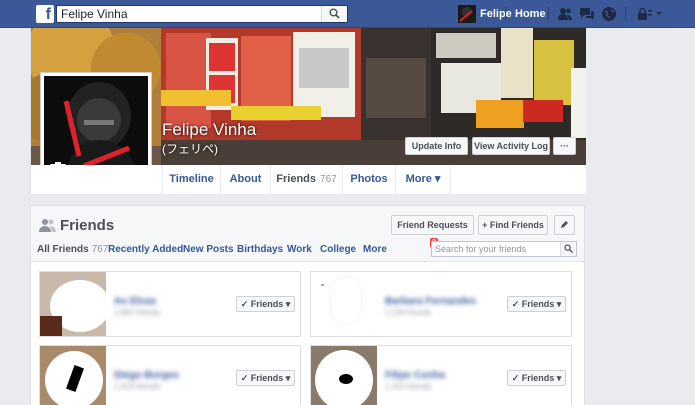  What do you see at coordinates (87, 225) in the screenshot?
I see `friends-title: Friends` at bounding box center [87, 225].